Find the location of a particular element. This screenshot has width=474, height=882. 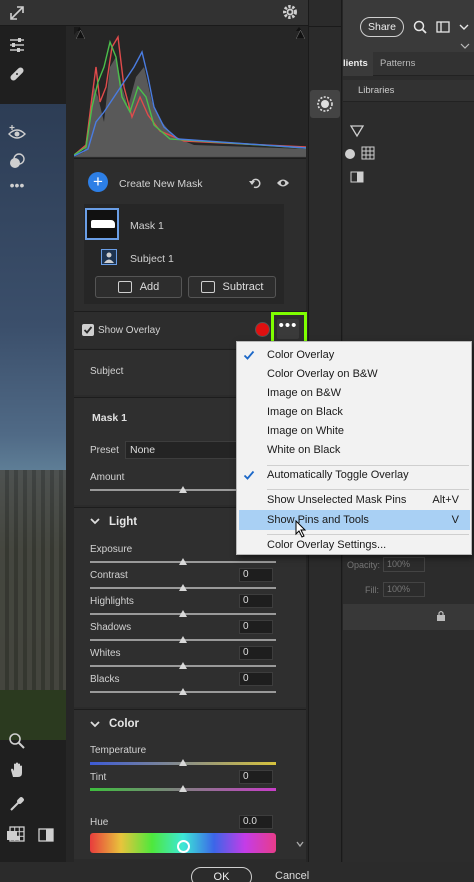

subtract-button: Subtract is located at coordinates (232, 287).